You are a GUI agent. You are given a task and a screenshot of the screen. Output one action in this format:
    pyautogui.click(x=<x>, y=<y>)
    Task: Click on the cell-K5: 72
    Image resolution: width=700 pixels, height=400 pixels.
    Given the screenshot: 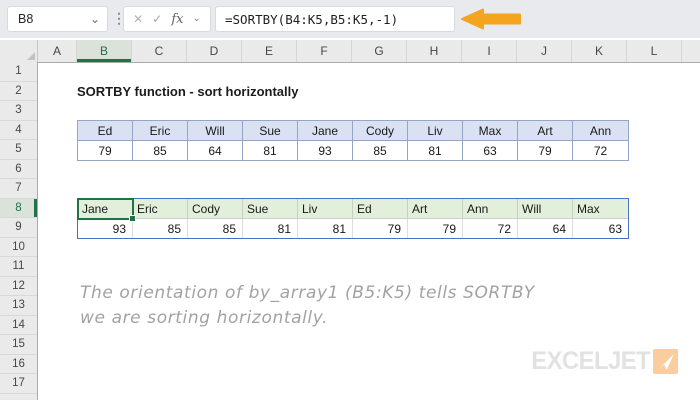 What is the action you would take?
    pyautogui.click(x=600, y=150)
    